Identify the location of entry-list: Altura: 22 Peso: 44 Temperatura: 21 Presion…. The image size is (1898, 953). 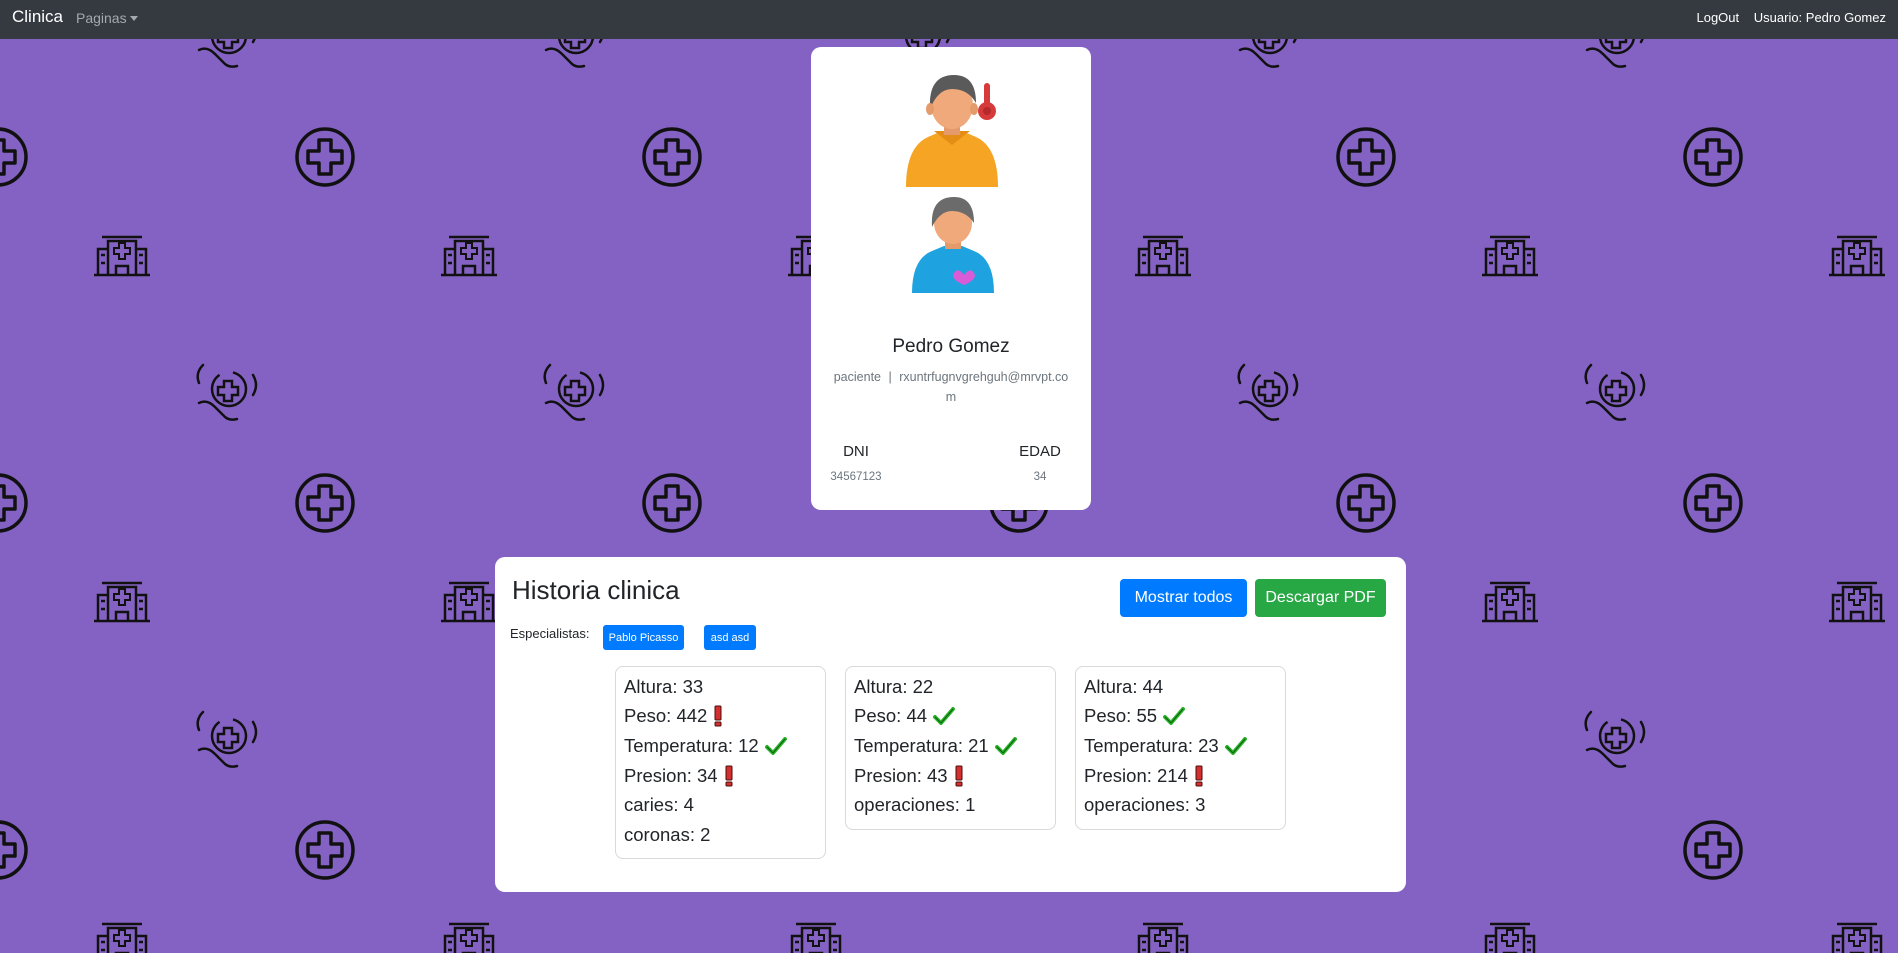
(950, 743).